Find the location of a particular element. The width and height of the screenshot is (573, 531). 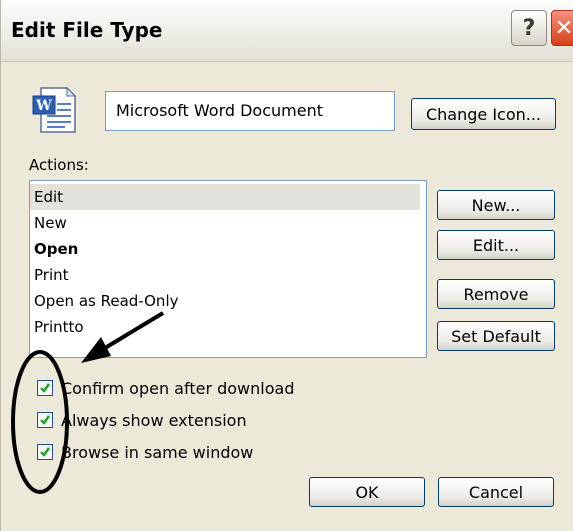

confirm-open-checkbox-row: Confirm open after download is located at coordinates (165, 388).